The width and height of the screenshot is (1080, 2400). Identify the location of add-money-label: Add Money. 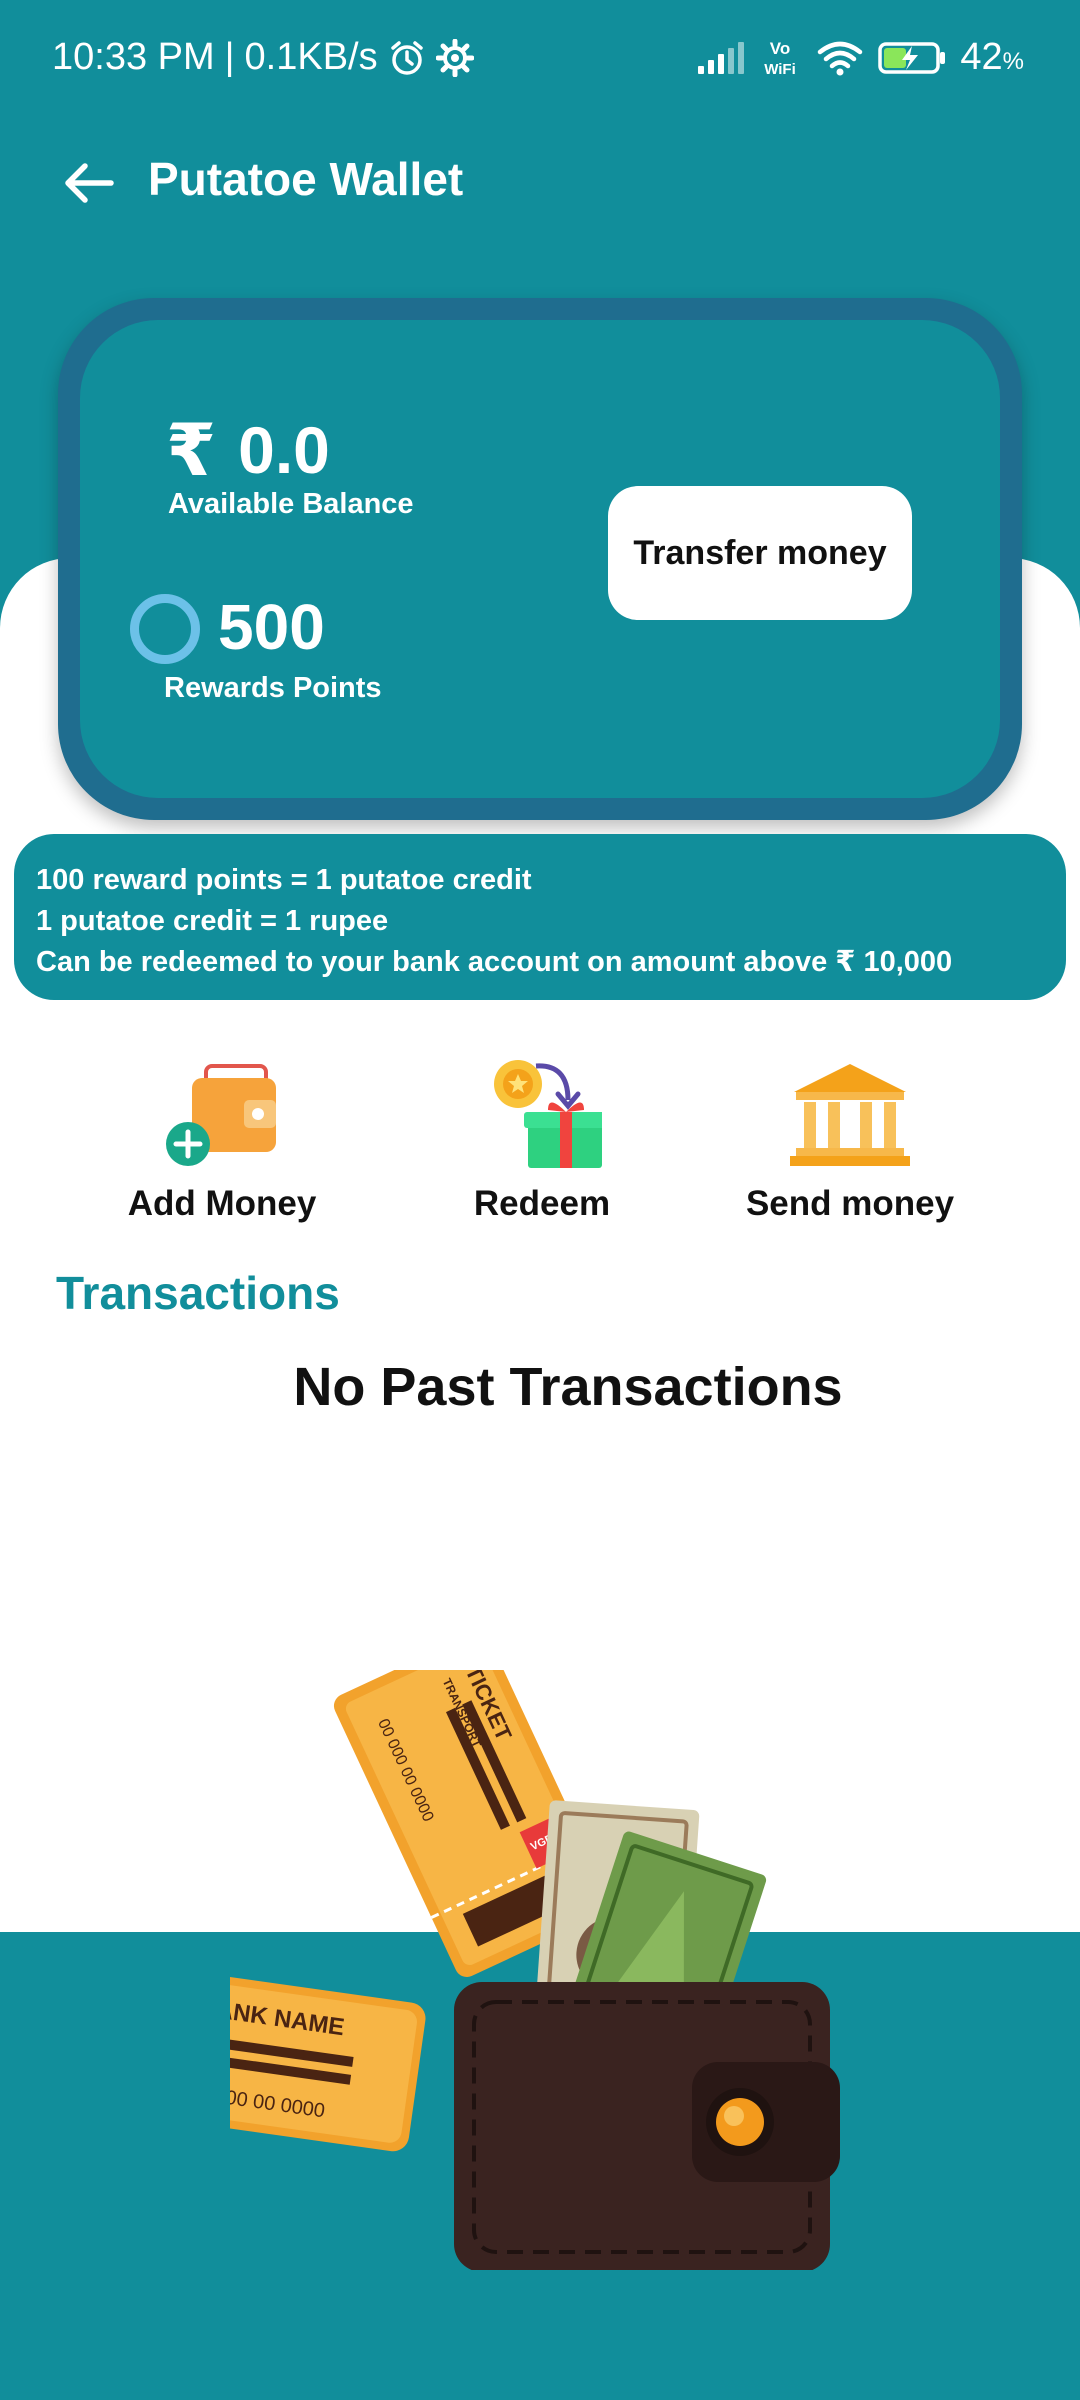
(222, 1203).